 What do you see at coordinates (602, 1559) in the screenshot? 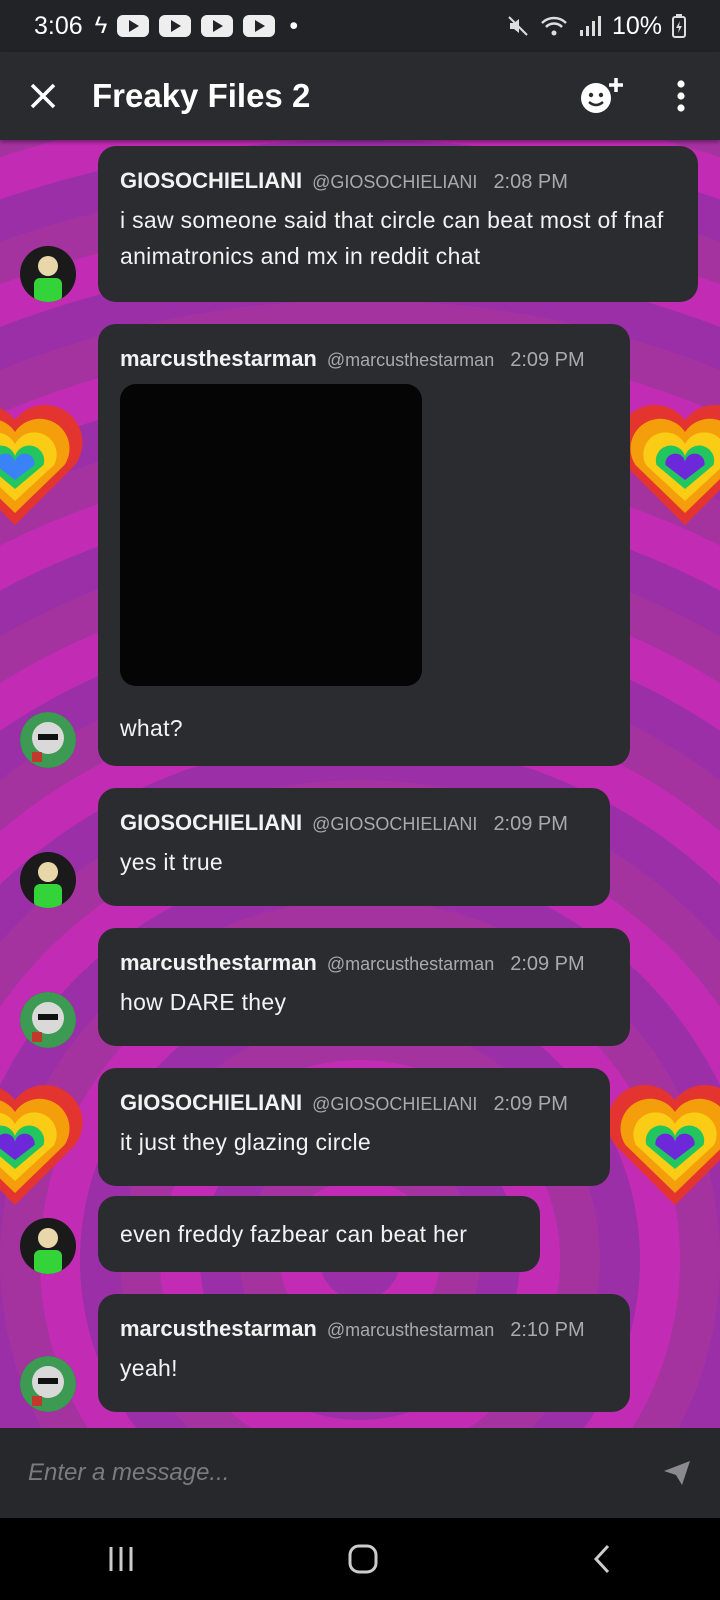
I see `back-icon` at bounding box center [602, 1559].